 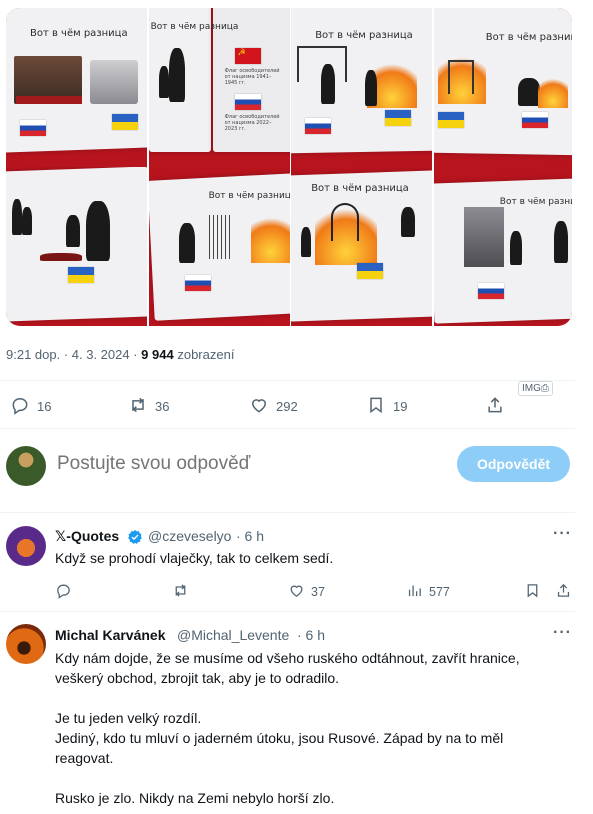 I want to click on verified-icon, so click(x=135, y=537).